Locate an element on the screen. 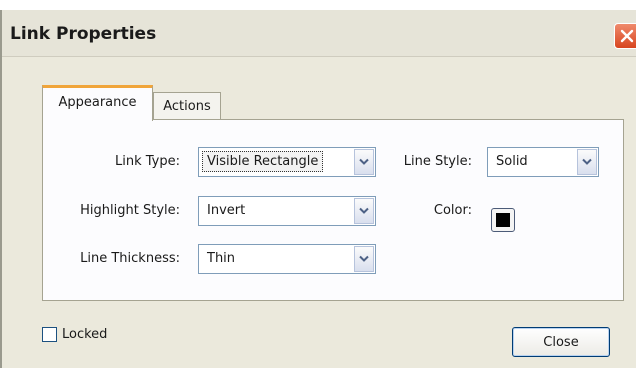 Image resolution: width=636 pixels, height=368 pixels. line-thickness-label: Line Thickness: is located at coordinates (130, 258).